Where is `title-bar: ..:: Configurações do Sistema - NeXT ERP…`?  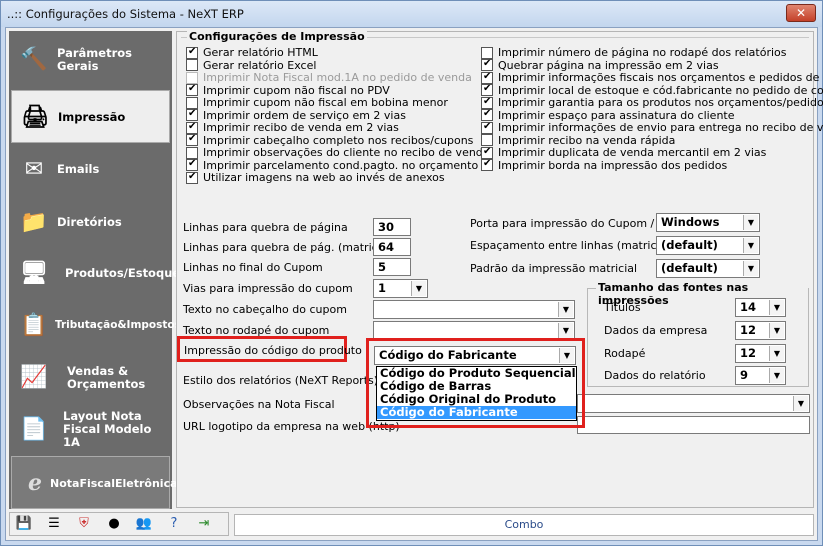
title-bar: ..:: Configurações do Sistema - NeXT ERP… is located at coordinates (411, 14).